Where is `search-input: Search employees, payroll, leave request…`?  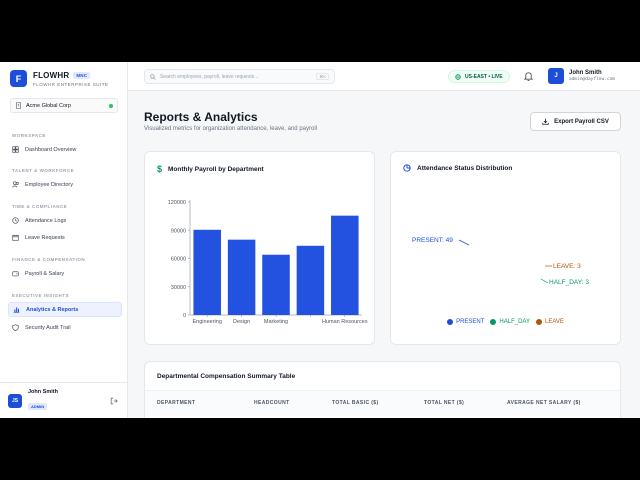 search-input: Search employees, payroll, leave request… is located at coordinates (239, 76).